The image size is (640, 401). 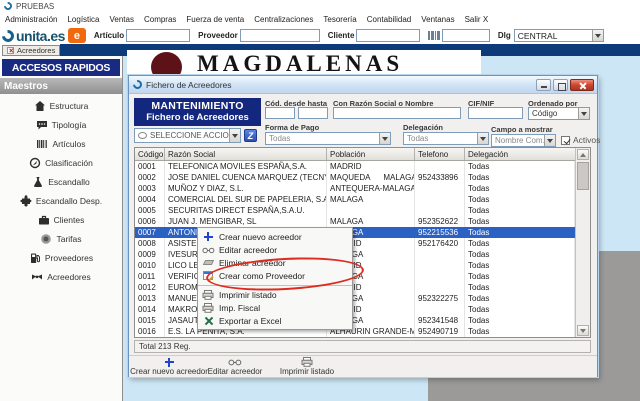 What do you see at coordinates (587, 140) in the screenshot?
I see `activos-label: Activos` at bounding box center [587, 140].